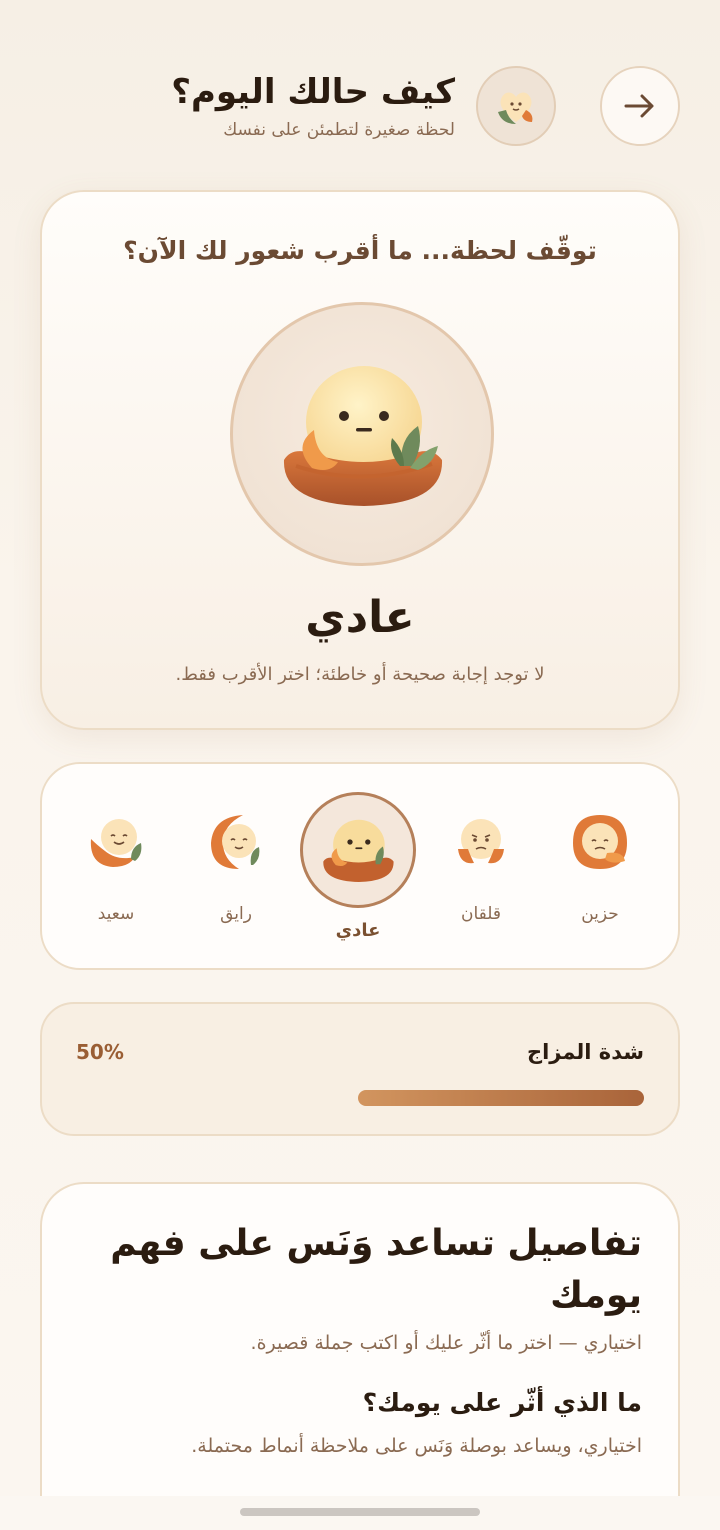 The height and width of the screenshot is (1530, 720). I want to click on happy-mood-icon, so click(116, 843).